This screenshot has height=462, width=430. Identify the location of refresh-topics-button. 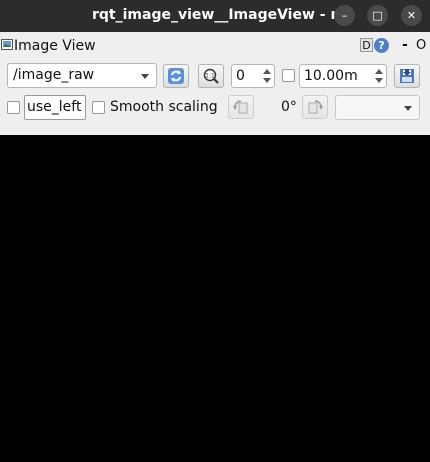
(176, 76).